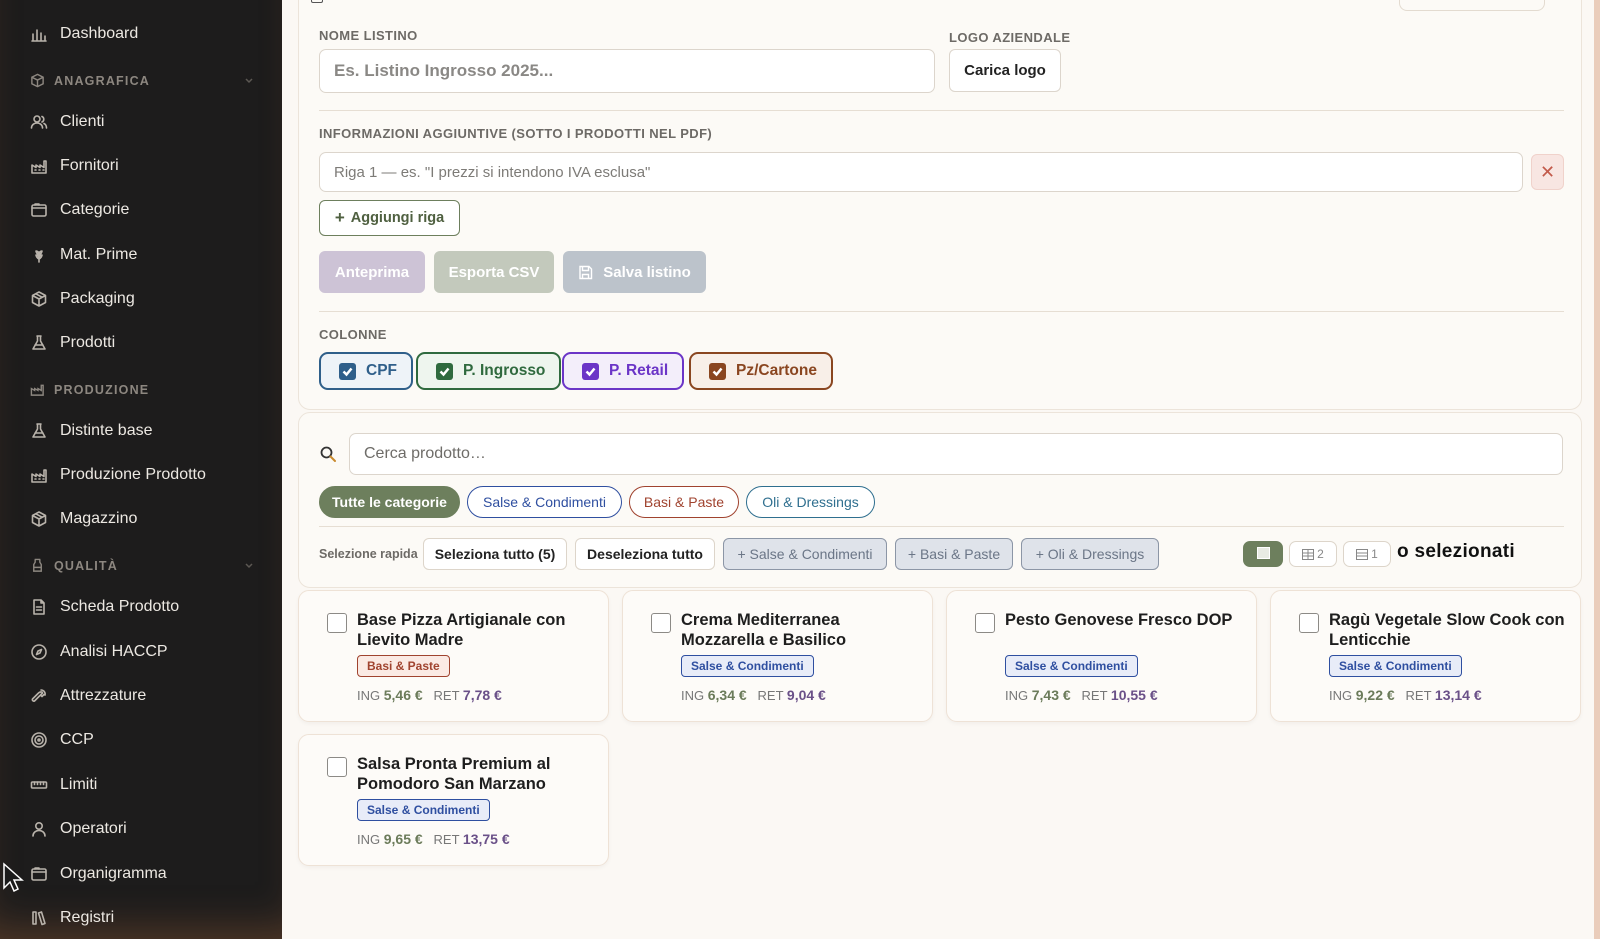  I want to click on column-toggle-label: CPF, so click(381, 370).